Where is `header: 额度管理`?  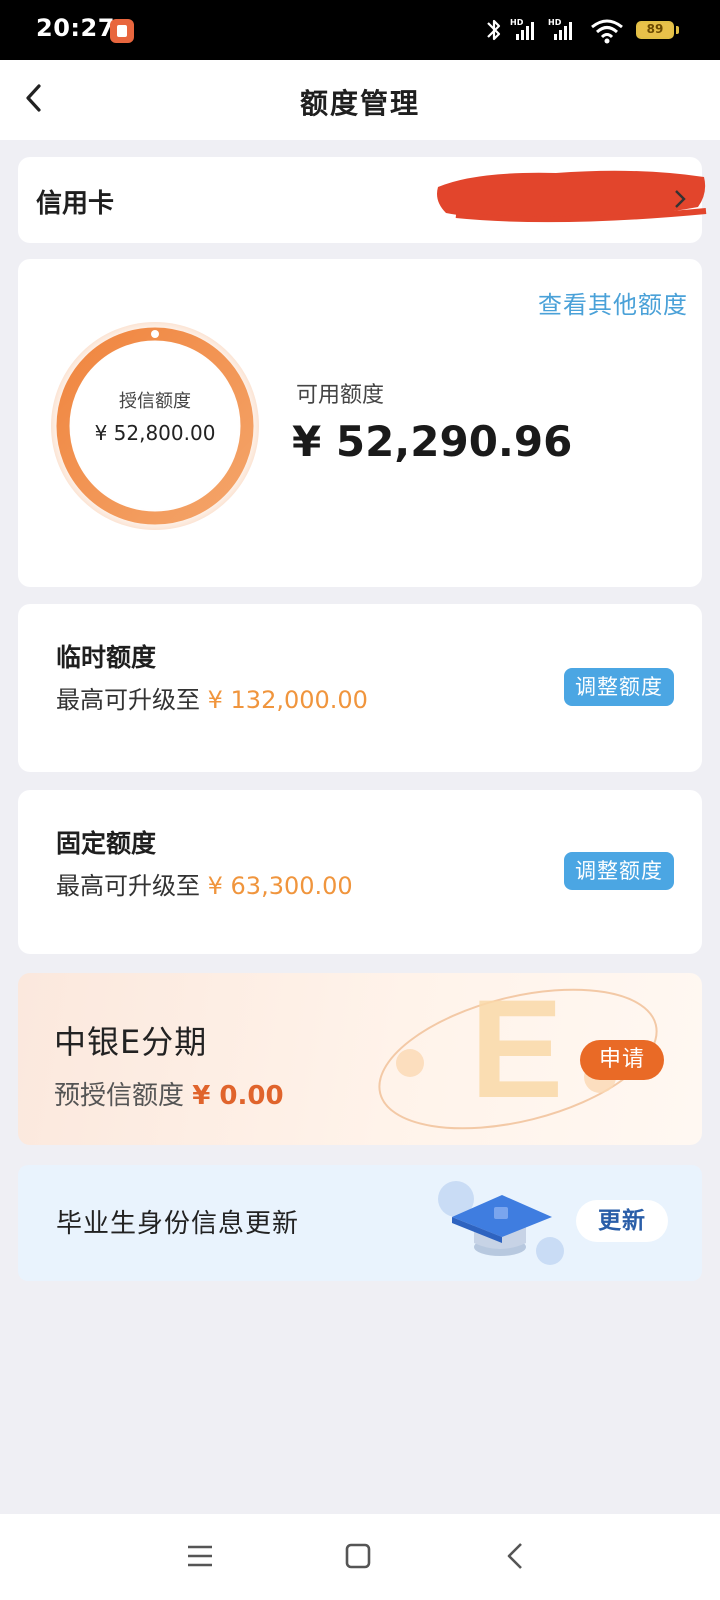 header: 额度管理 is located at coordinates (360, 100).